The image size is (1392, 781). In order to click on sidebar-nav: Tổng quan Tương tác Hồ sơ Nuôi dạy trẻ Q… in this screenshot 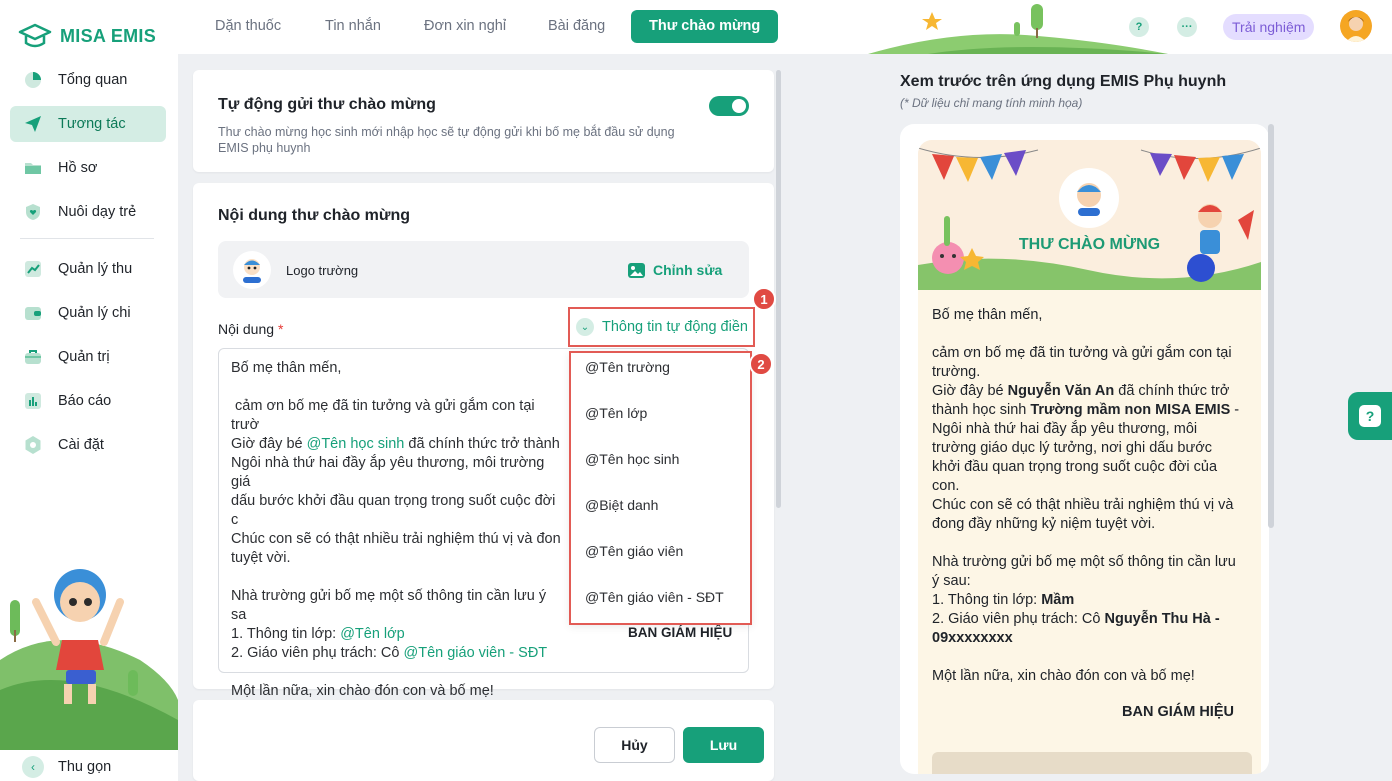, I will do `click(88, 266)`.